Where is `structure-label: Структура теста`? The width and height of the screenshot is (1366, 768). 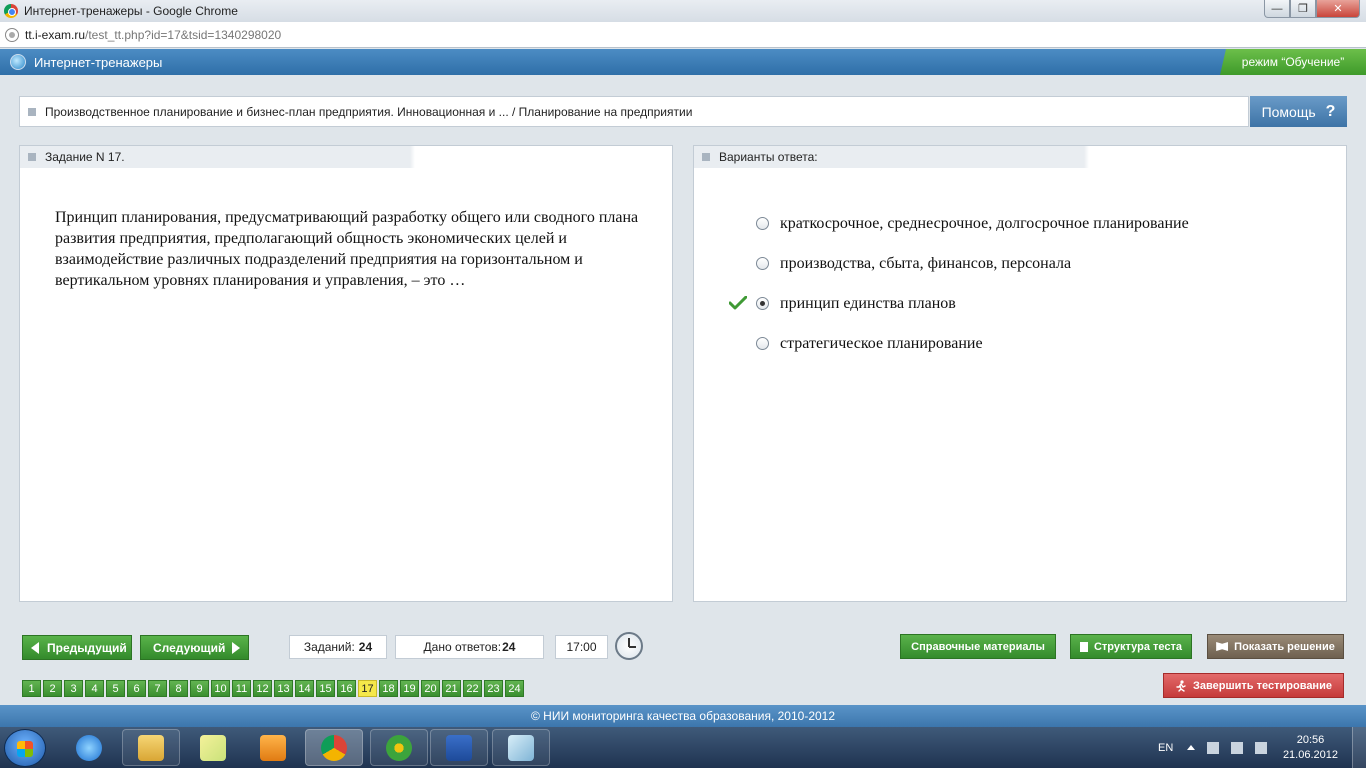 structure-label: Структура теста is located at coordinates (1138, 646).